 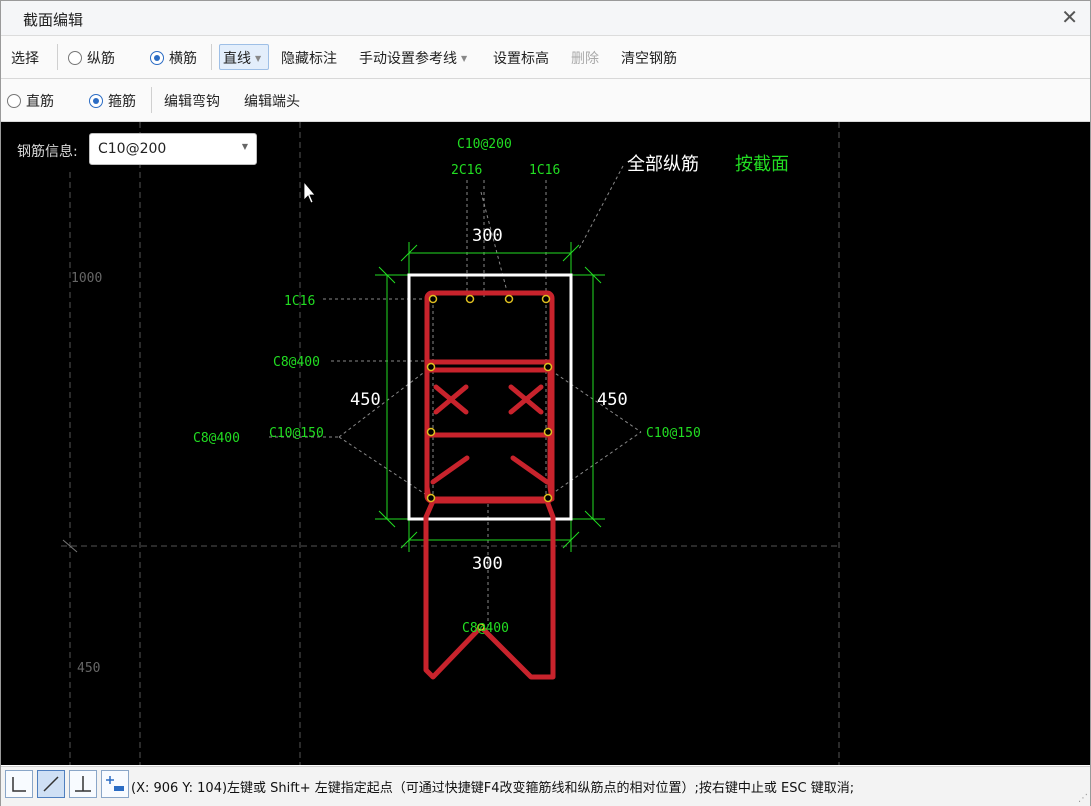 What do you see at coordinates (216, 438) in the screenshot?
I see `tie-left-label: C8@400` at bounding box center [216, 438].